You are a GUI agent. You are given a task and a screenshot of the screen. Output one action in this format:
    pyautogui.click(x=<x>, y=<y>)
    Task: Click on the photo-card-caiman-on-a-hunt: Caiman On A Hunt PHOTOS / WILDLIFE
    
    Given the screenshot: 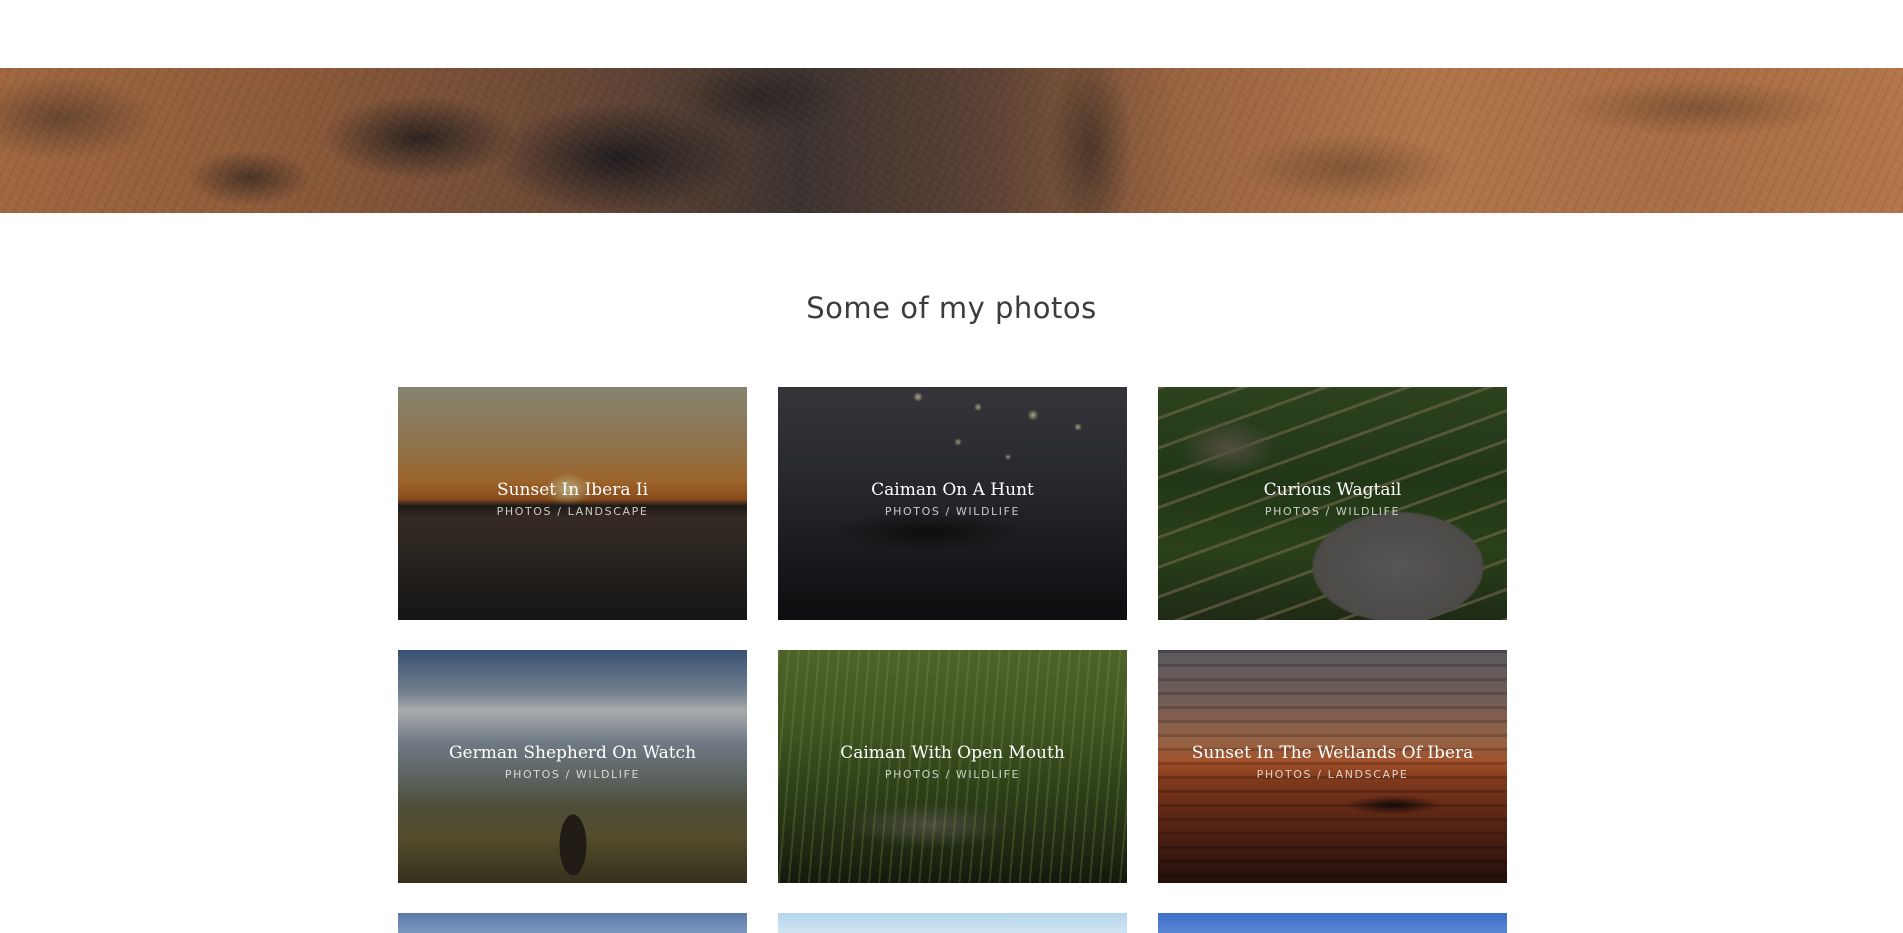 What is the action you would take?
    pyautogui.click(x=952, y=503)
    